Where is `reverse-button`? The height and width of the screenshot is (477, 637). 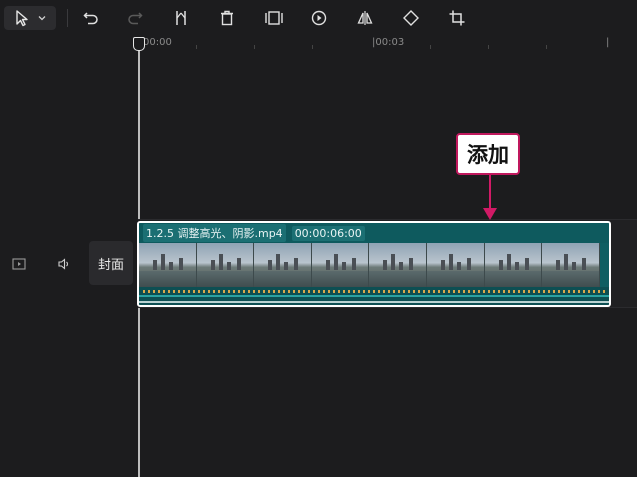
reverse-button is located at coordinates (319, 18).